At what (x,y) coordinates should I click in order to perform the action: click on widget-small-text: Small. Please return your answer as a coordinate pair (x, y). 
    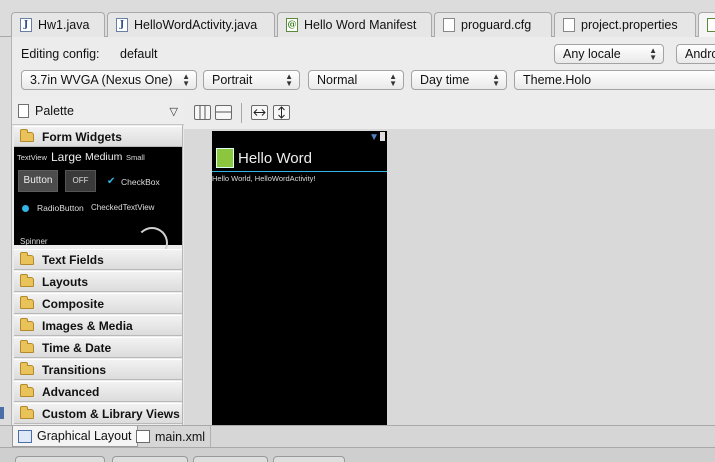
    Looking at the image, I should click on (135, 157).